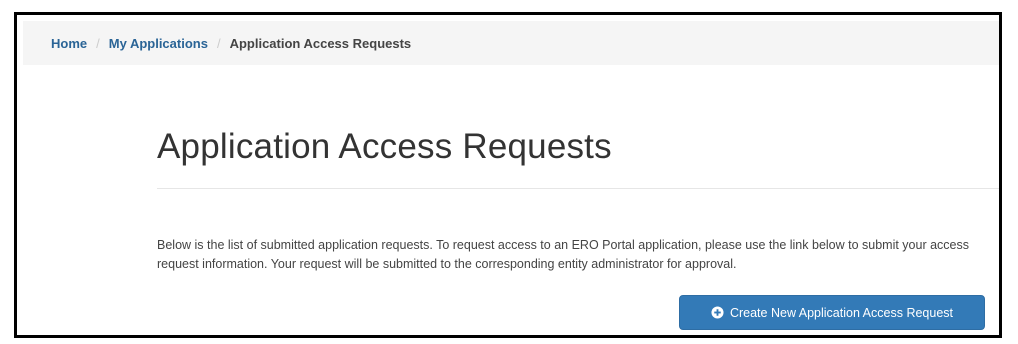 The image size is (1018, 344). Describe the element at coordinates (320, 43) in the screenshot. I see `breadcrumb-current-page: Application Access Requests` at that location.